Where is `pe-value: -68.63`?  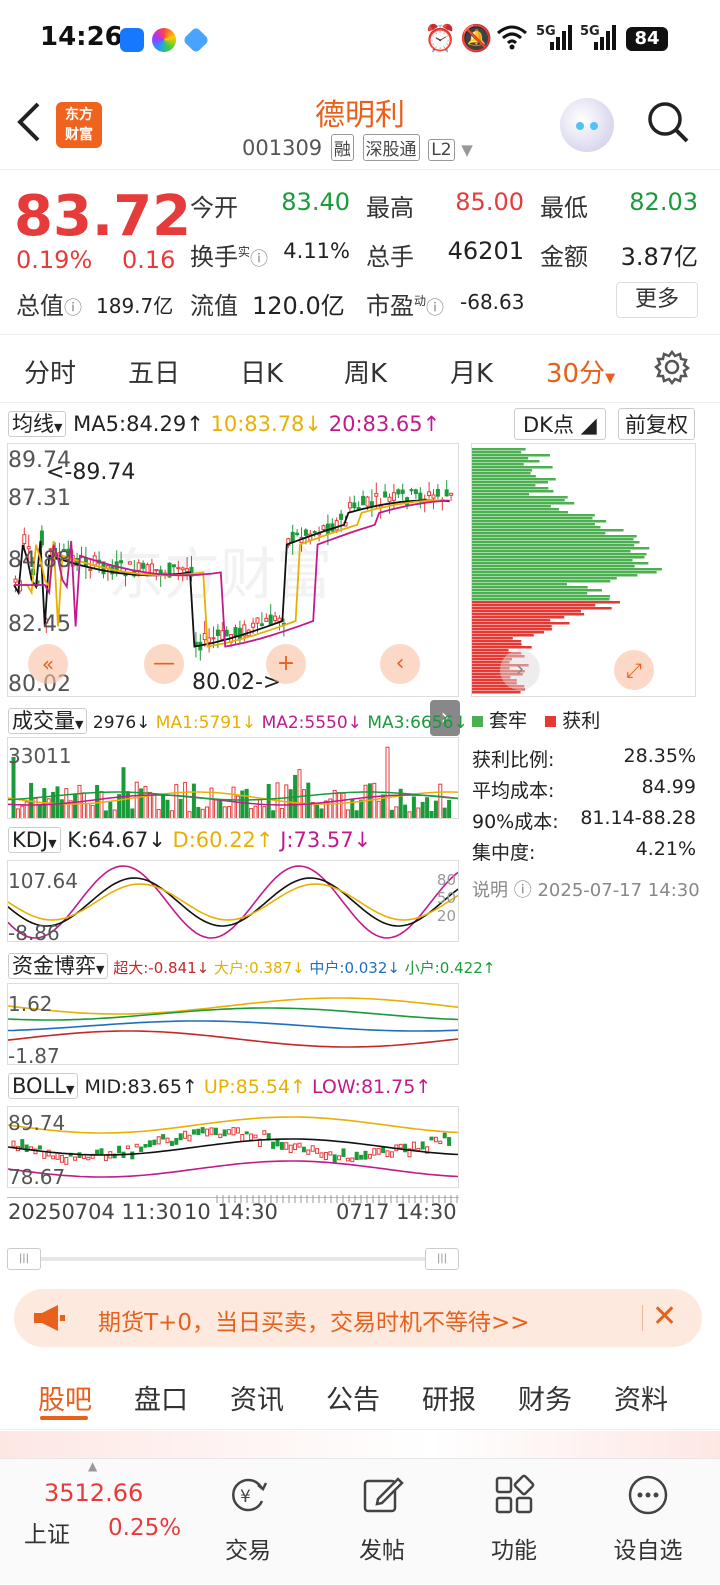
pe-value: -68.63 is located at coordinates (492, 302).